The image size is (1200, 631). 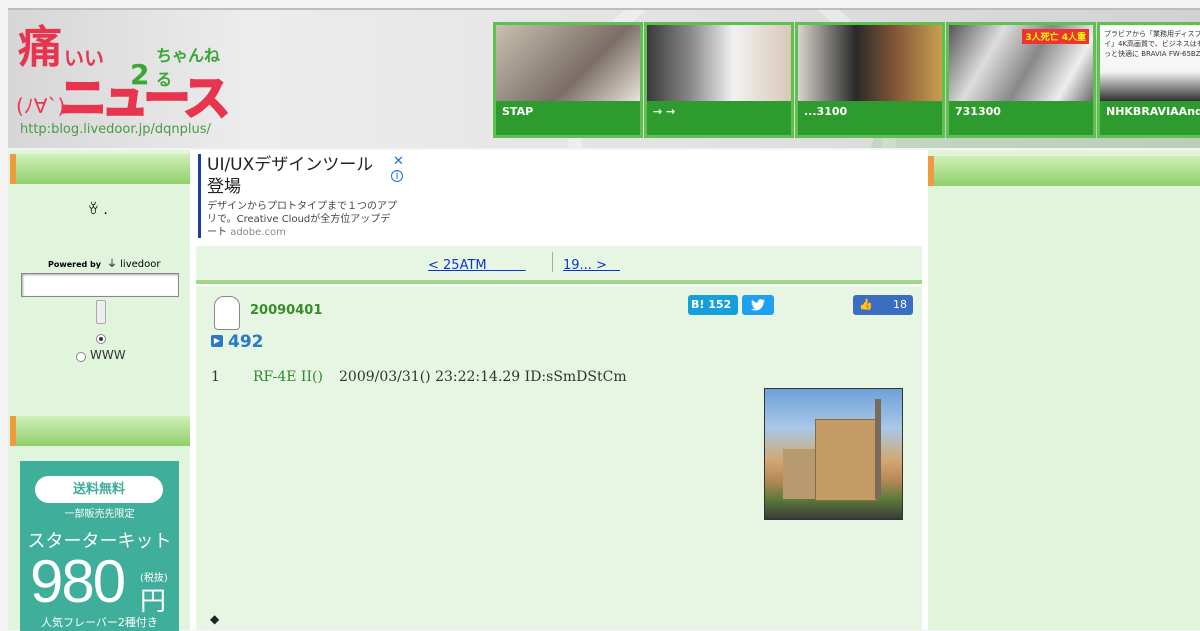 I want to click on search-button, so click(x=101, y=312).